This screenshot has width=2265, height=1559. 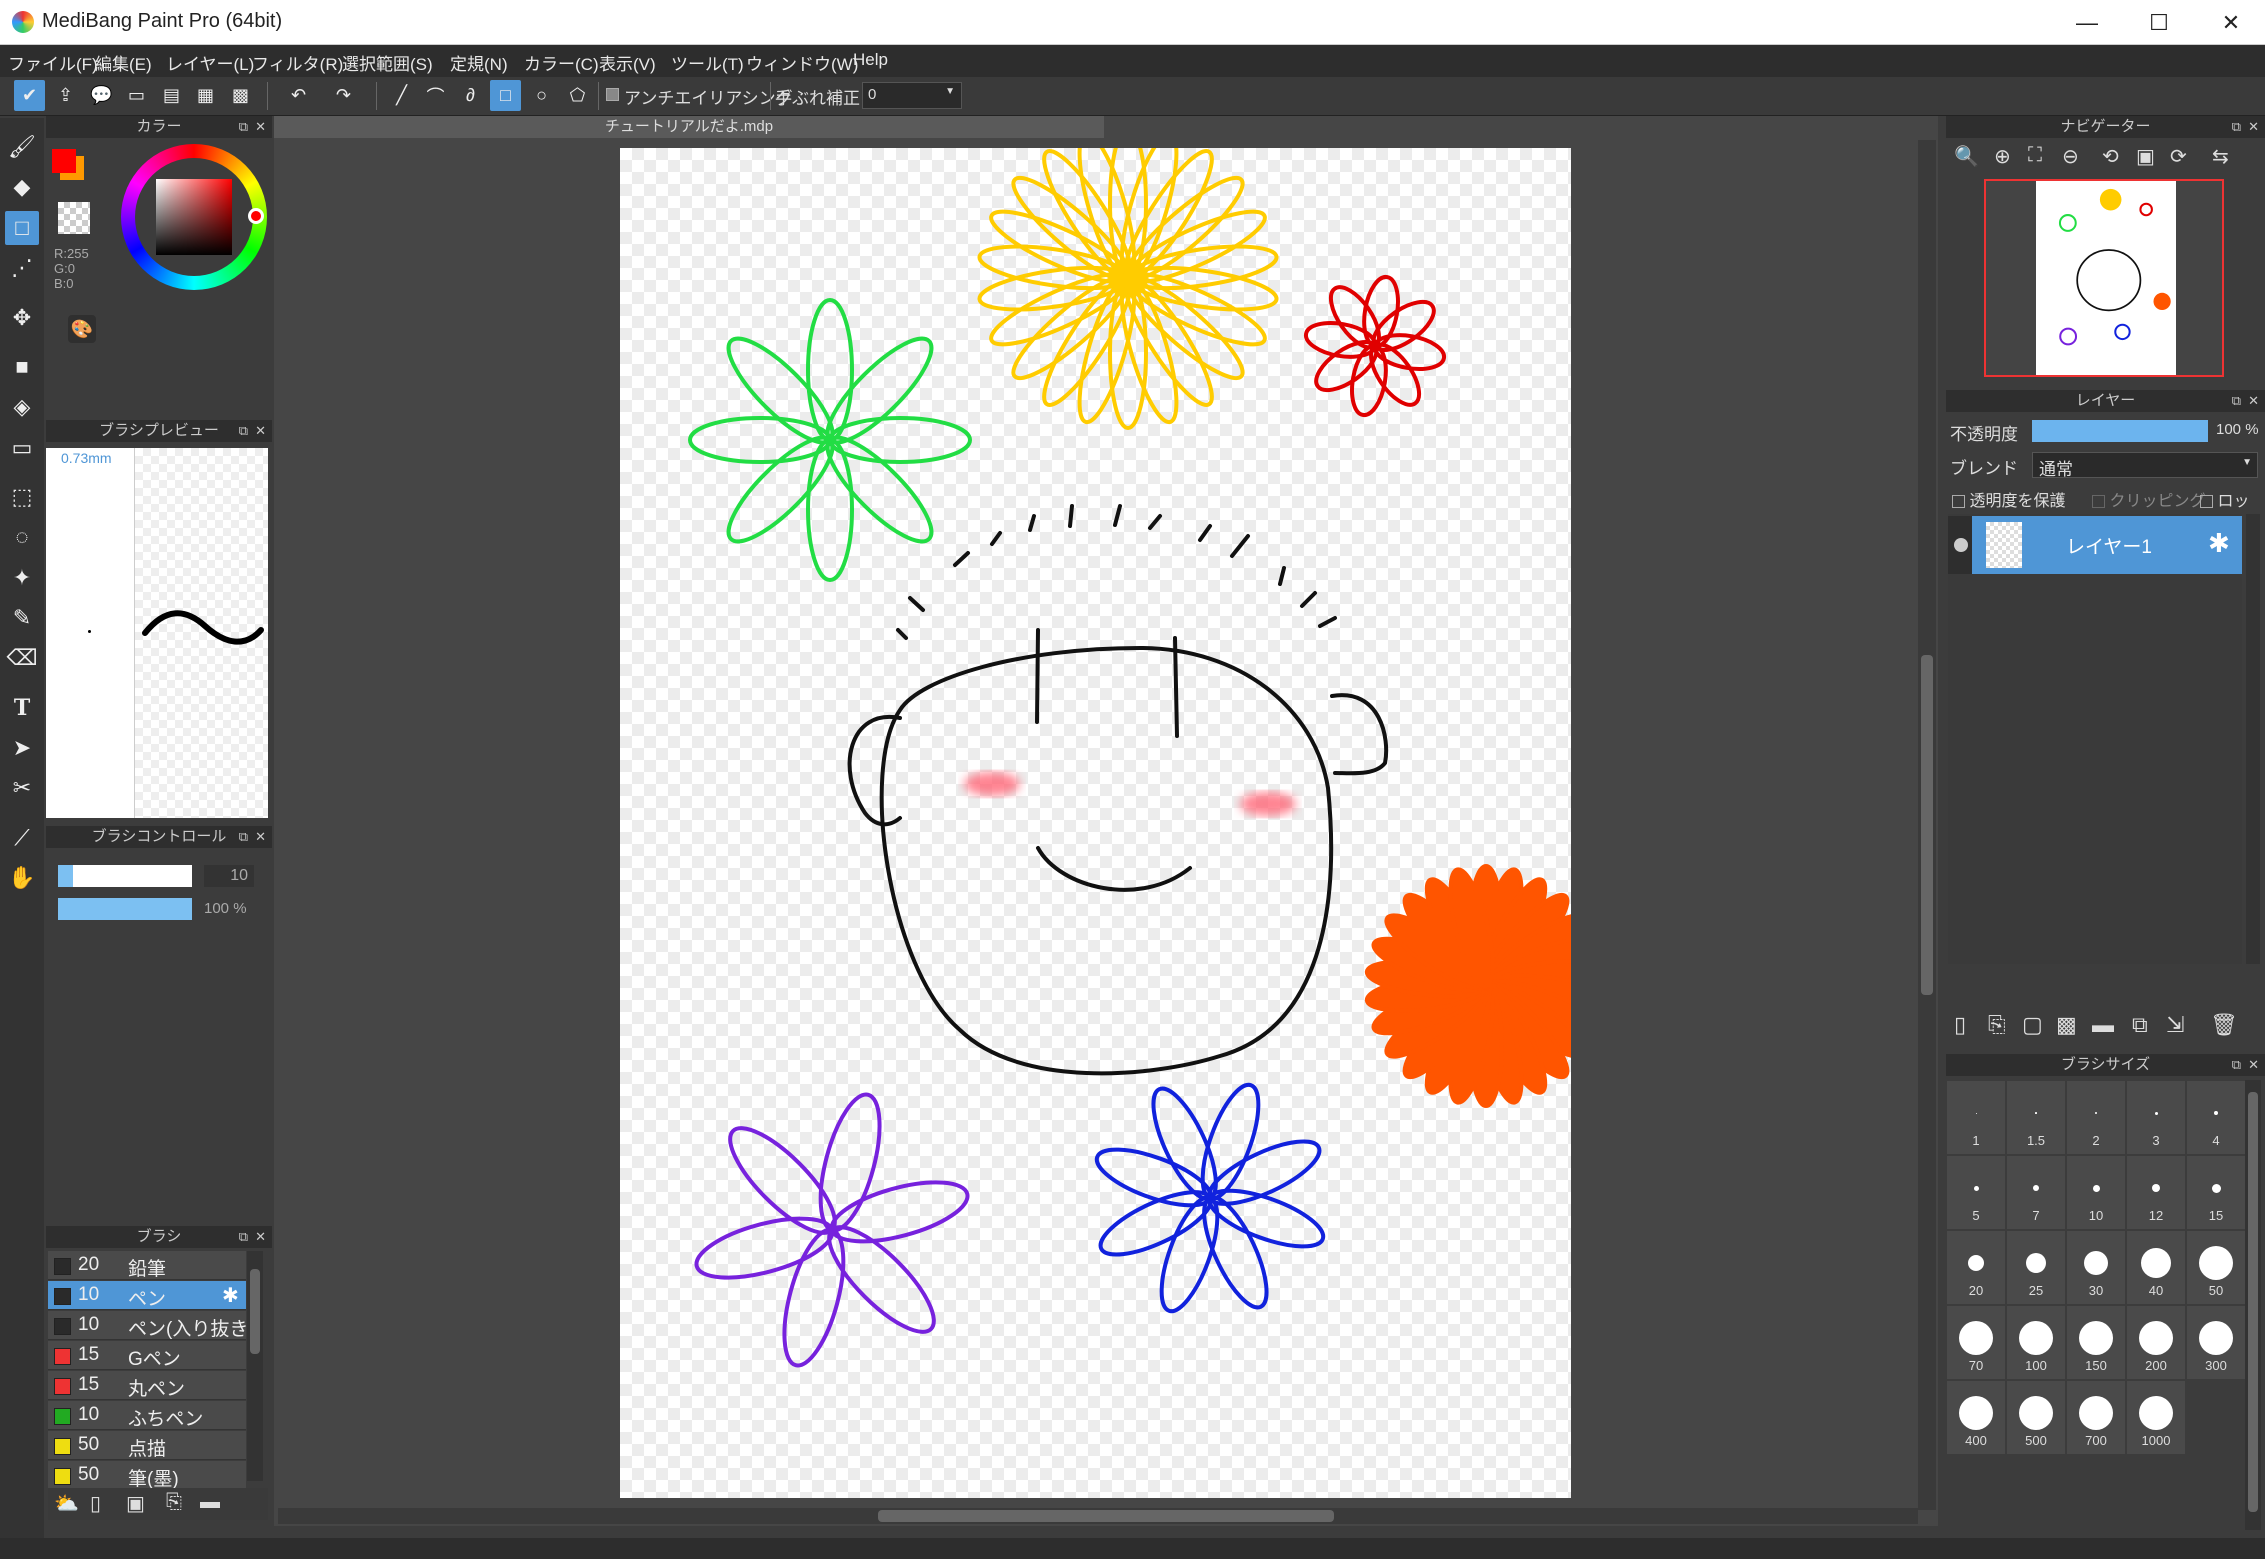 I want to click on new-brush-icon: ▯, so click(x=95, y=1503).